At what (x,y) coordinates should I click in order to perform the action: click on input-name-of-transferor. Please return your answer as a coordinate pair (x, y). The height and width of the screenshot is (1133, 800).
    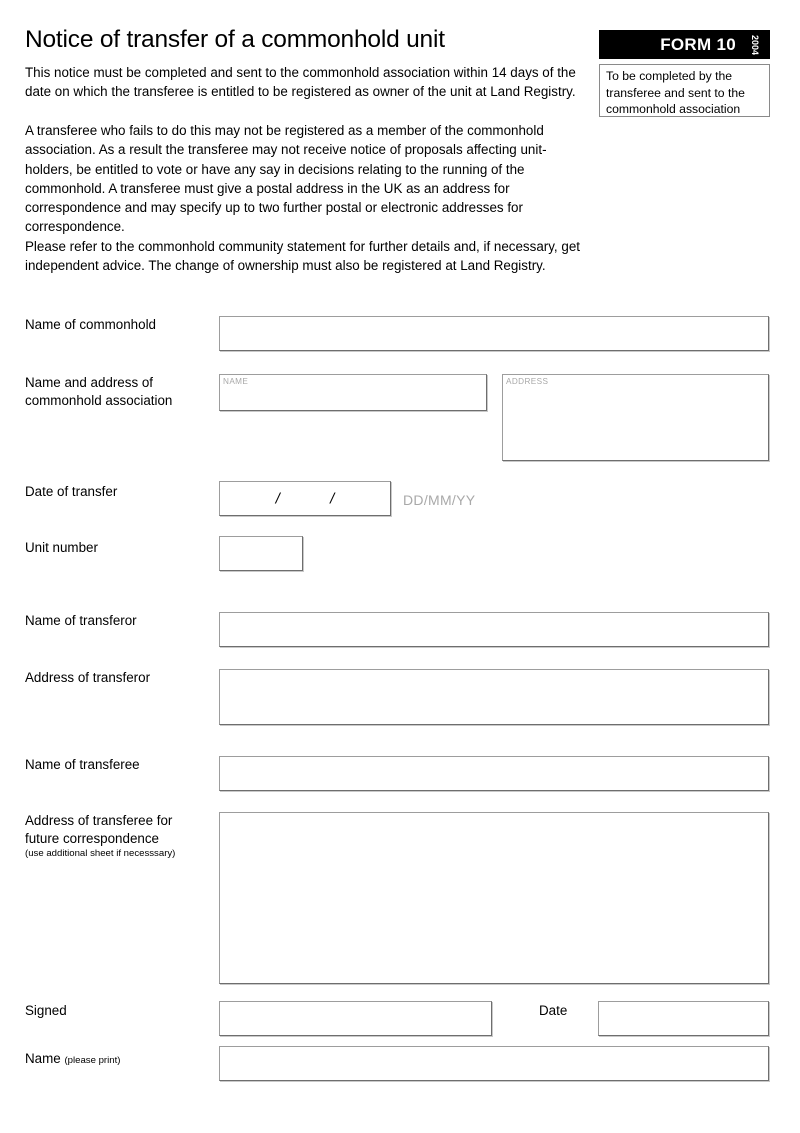
    Looking at the image, I should click on (494, 629).